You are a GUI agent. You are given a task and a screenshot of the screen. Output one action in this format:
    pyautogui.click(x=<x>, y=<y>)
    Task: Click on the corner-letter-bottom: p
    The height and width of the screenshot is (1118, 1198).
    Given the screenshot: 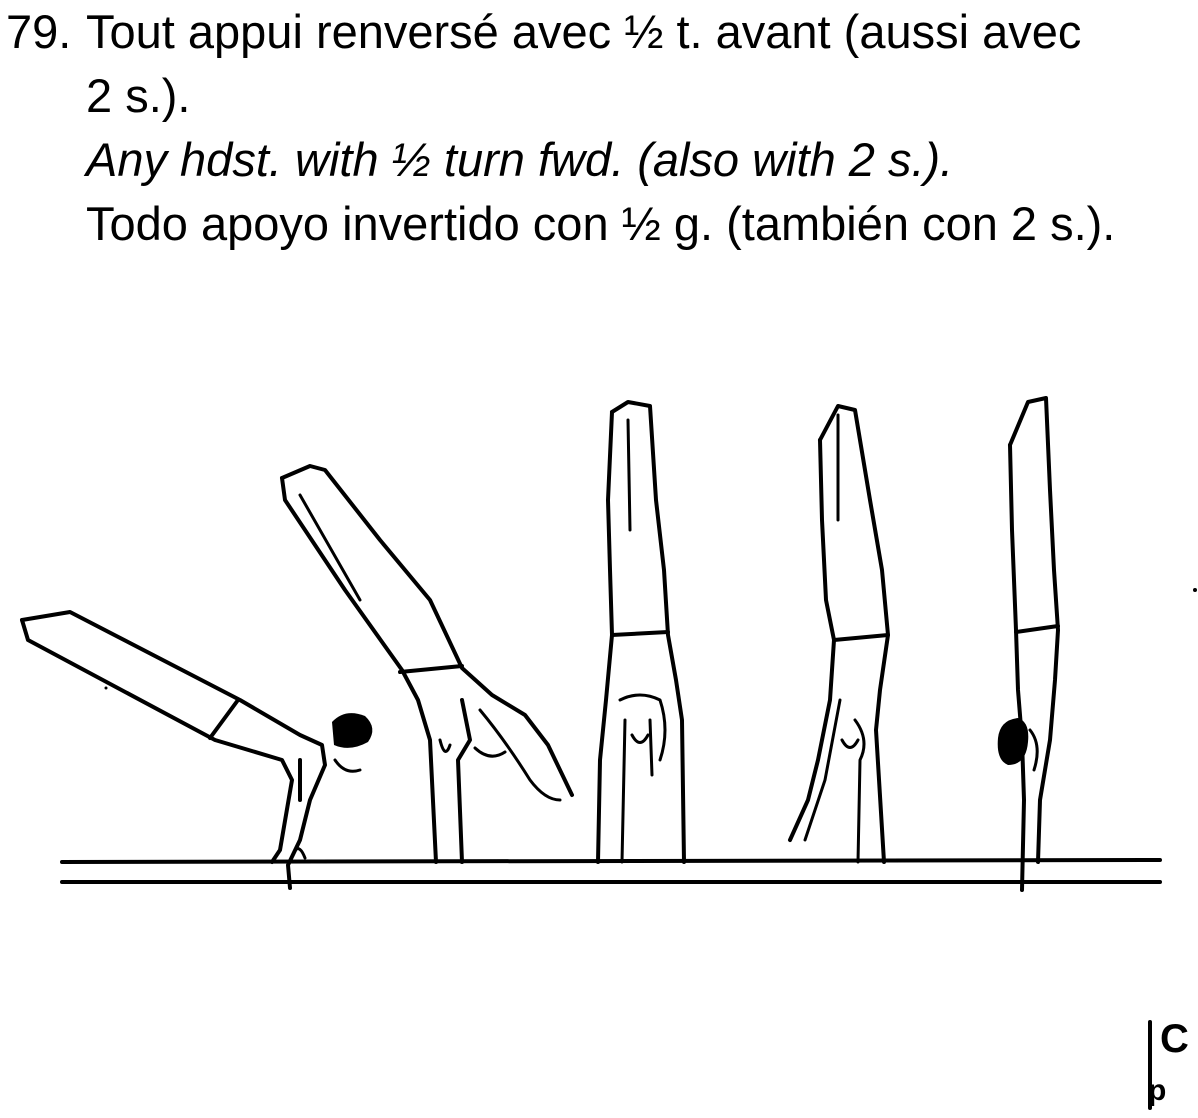 What is the action you would take?
    pyautogui.click(x=1157, y=1090)
    